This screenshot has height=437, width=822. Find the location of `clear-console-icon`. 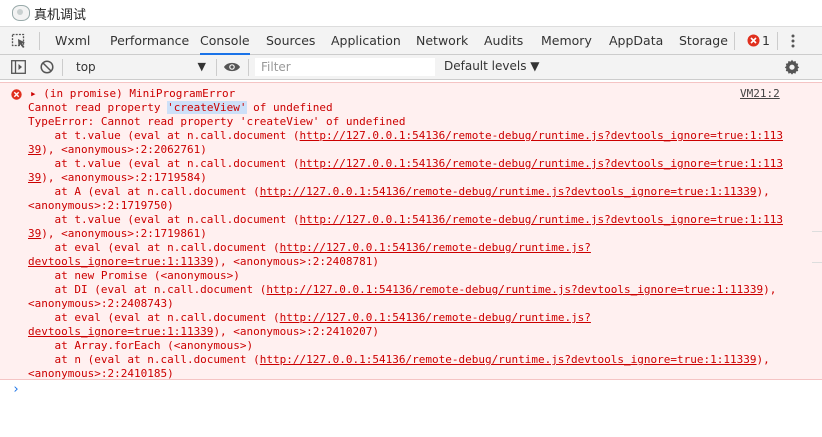

clear-console-icon is located at coordinates (47, 67).